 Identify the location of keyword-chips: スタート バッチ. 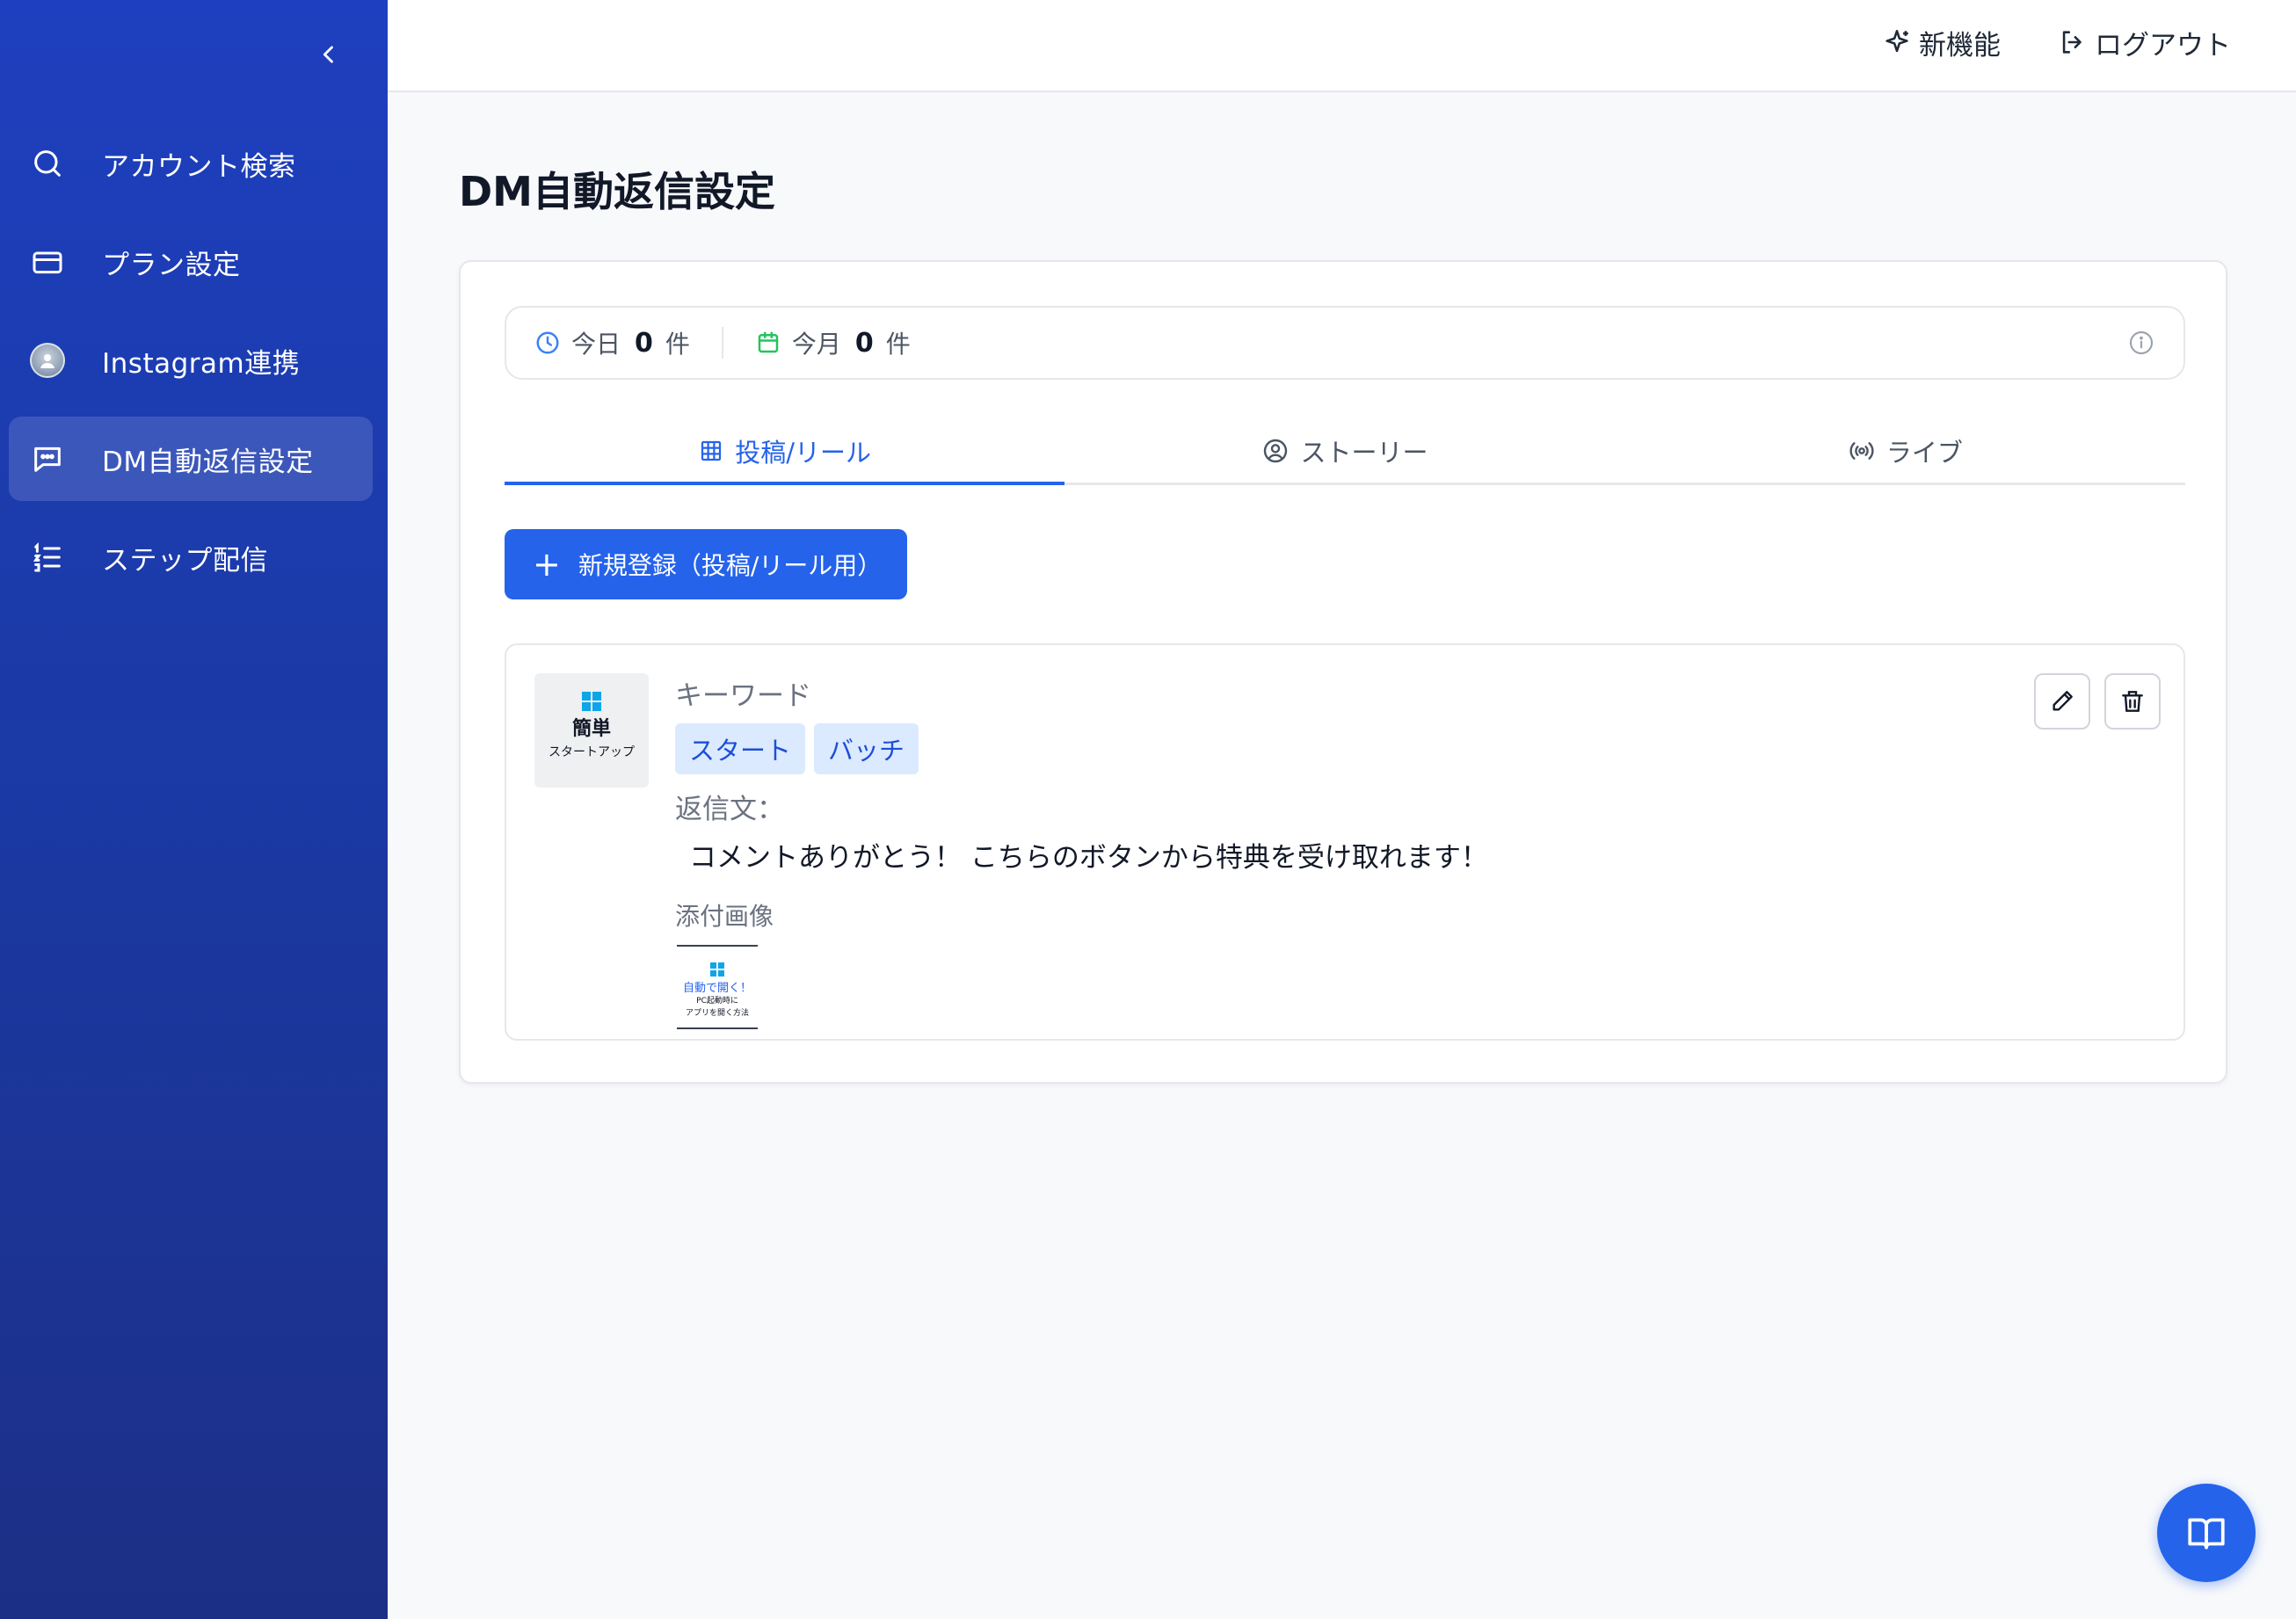
(1081, 748).